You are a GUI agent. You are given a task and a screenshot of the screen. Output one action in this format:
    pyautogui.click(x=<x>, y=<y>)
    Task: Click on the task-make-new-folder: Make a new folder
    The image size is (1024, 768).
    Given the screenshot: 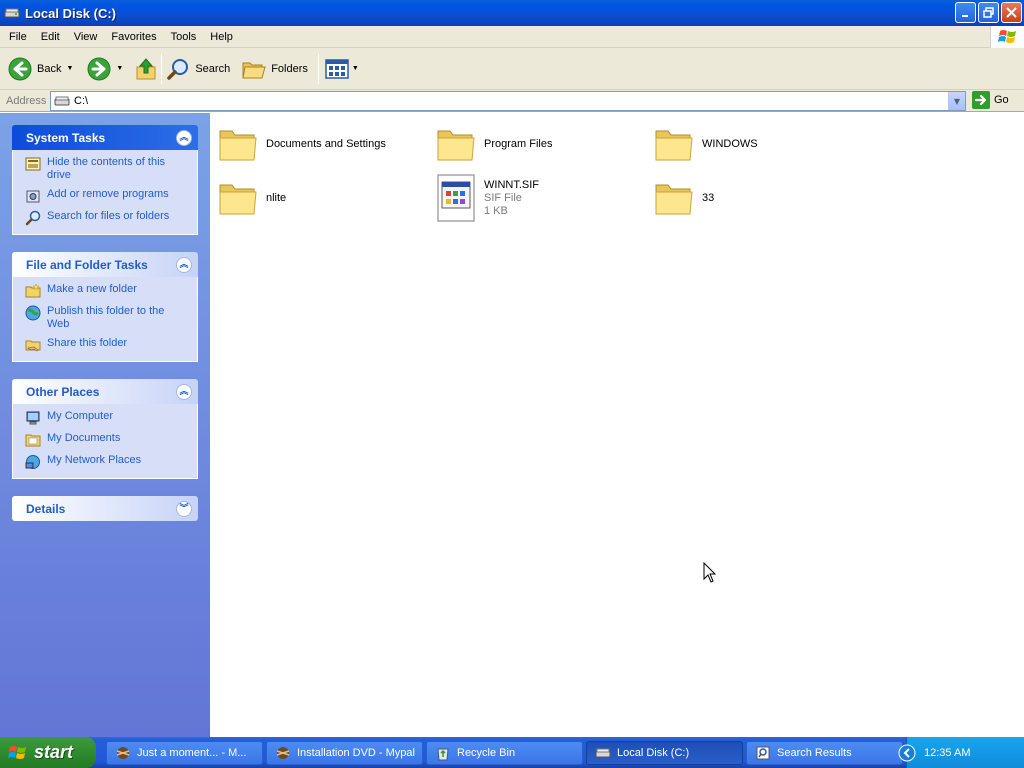 What is the action you would take?
    pyautogui.click(x=107, y=291)
    